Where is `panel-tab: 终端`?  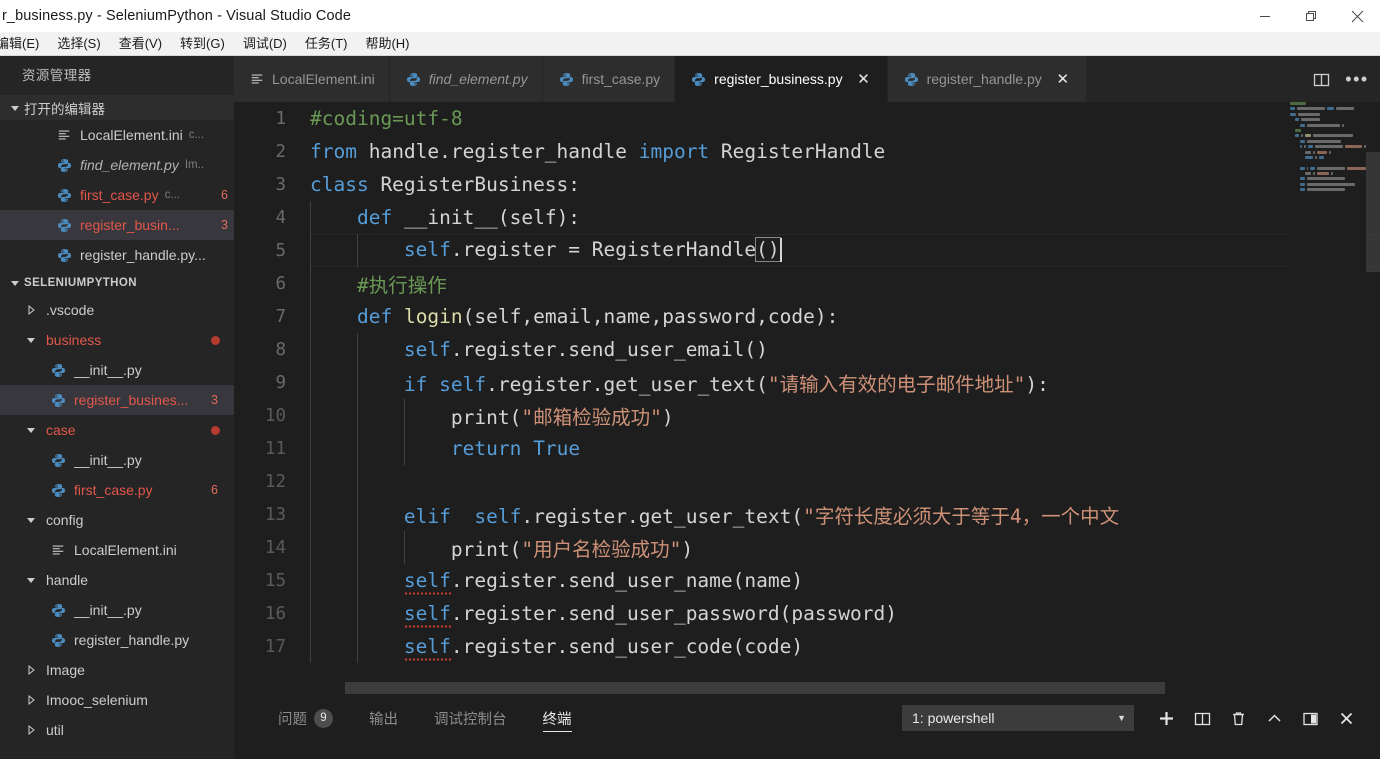 panel-tab: 终端 is located at coordinates (557, 718).